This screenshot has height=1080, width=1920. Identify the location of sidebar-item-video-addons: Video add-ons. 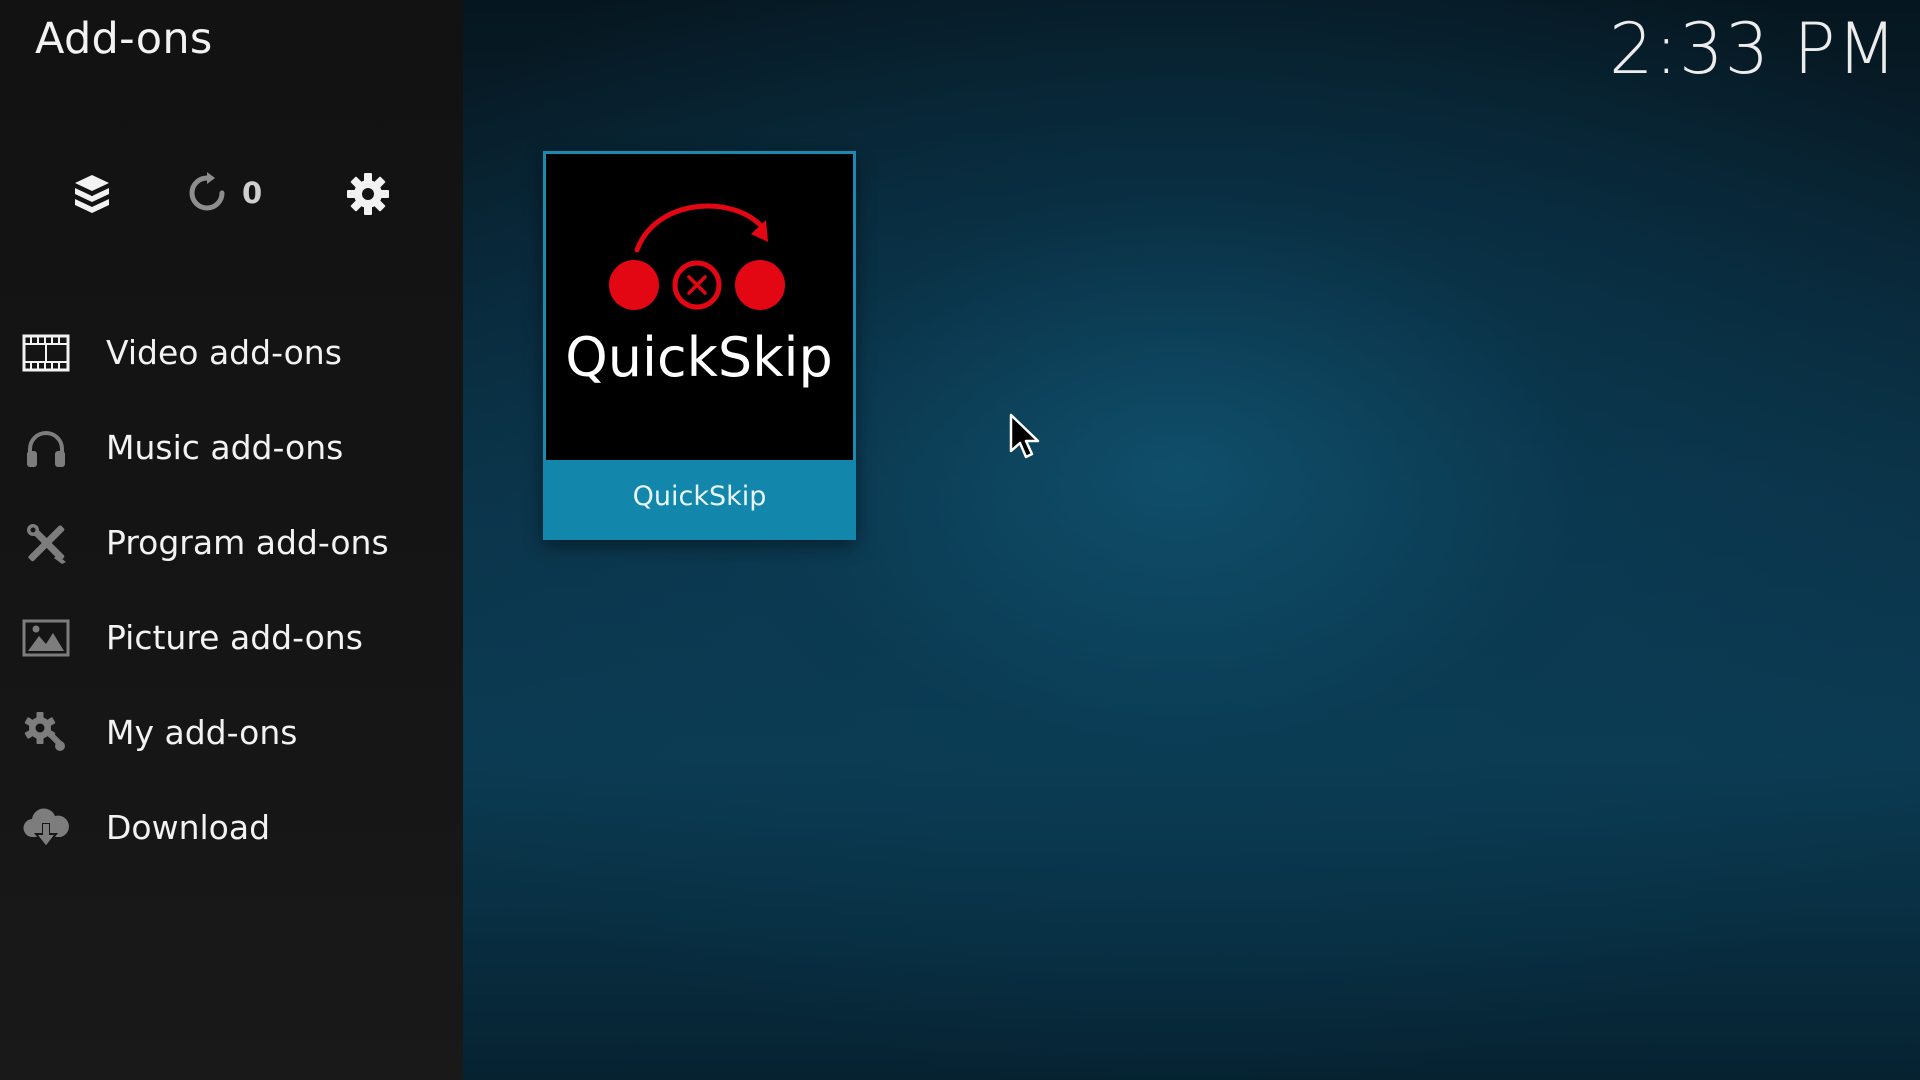
(231, 352).